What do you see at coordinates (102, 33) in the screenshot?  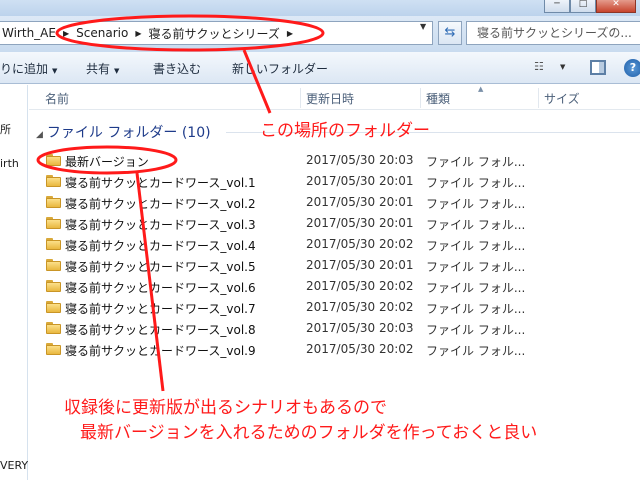 I see `breadcrumb-scenario: Scenario` at bounding box center [102, 33].